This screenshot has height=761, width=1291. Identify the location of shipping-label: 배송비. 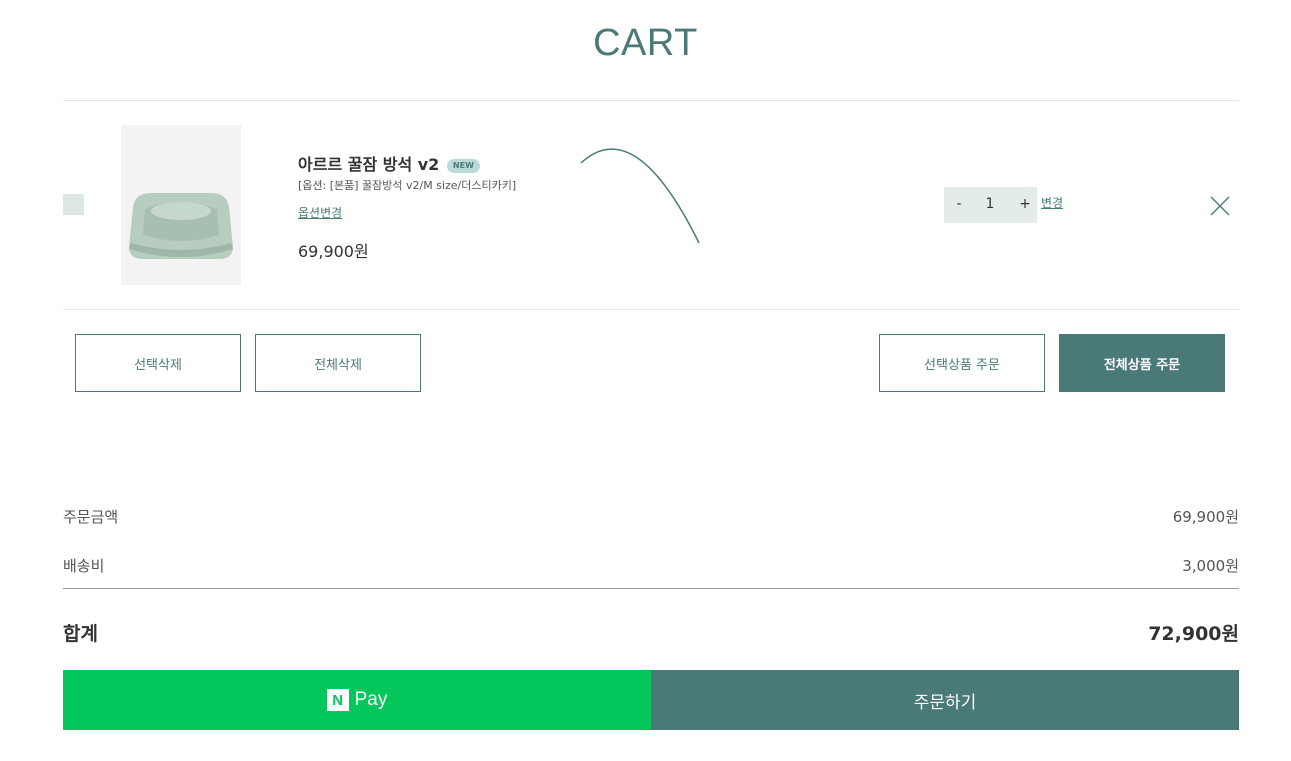
(84, 566).